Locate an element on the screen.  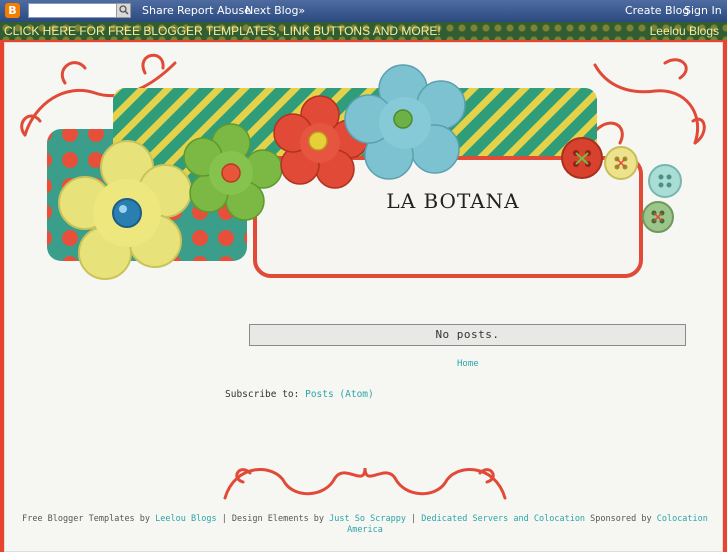
subscribe-line: Subscribe to: Posts (Atom) is located at coordinates (299, 394).